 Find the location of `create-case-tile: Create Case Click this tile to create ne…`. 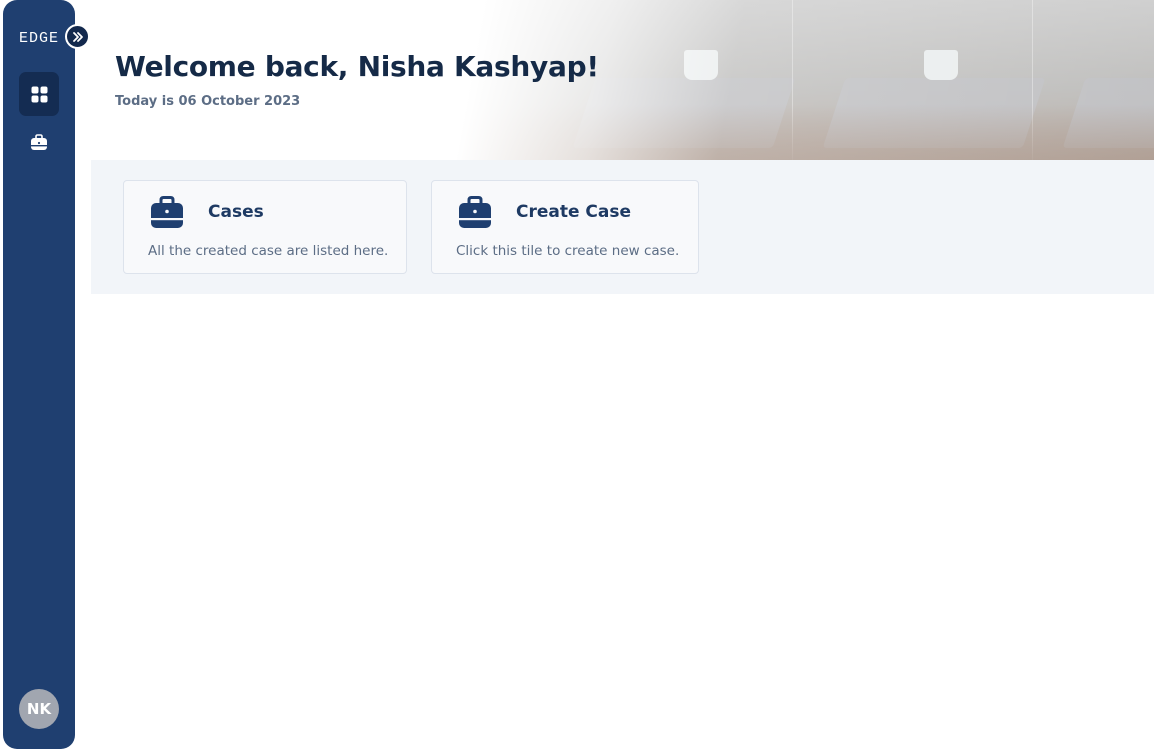

create-case-tile: Create Case Click this tile to create ne… is located at coordinates (565, 227).